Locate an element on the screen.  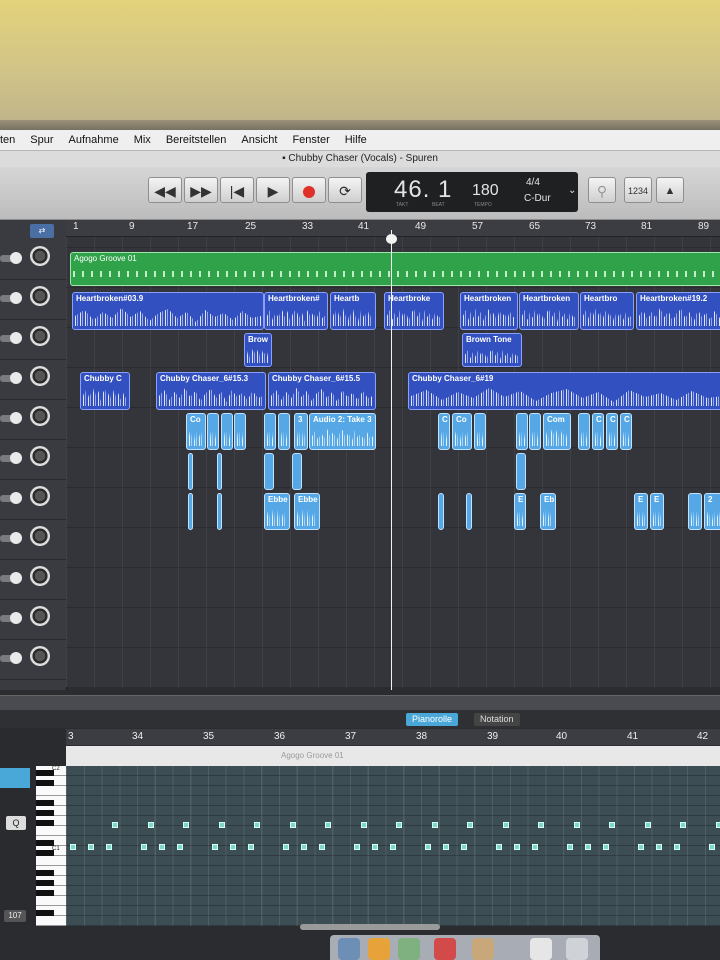
audio-region: Co is located at coordinates (196, 431).